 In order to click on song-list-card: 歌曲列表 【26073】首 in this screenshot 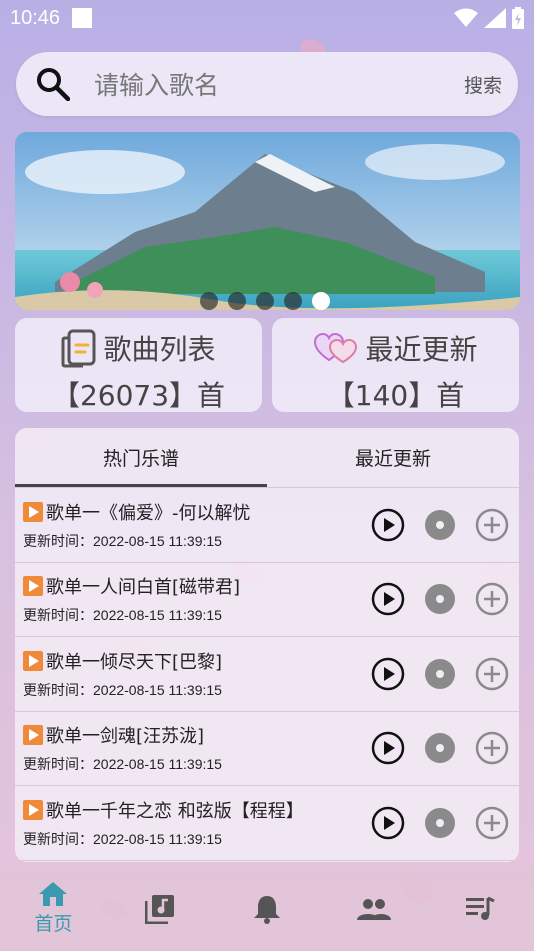, I will do `click(138, 365)`.